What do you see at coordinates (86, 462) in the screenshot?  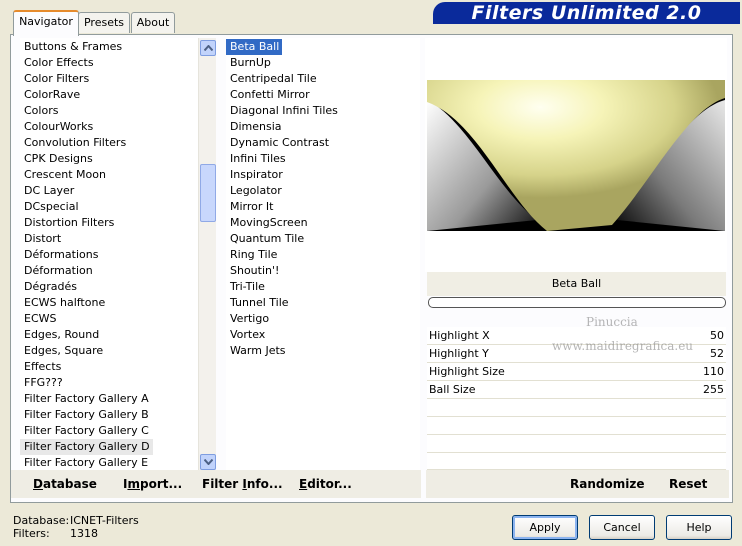 I see `category-item-label: Filter Factory Gallery E` at bounding box center [86, 462].